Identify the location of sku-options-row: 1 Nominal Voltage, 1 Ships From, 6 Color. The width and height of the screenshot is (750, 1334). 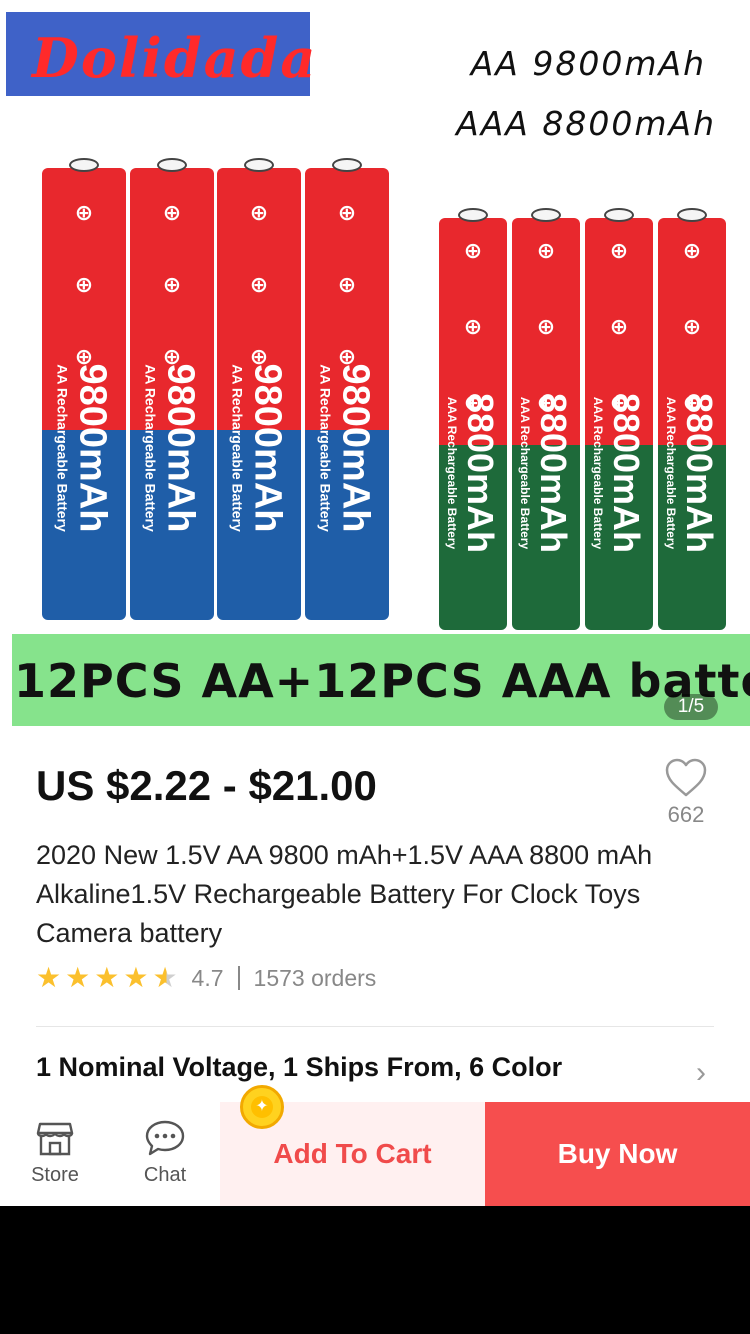
(299, 1067).